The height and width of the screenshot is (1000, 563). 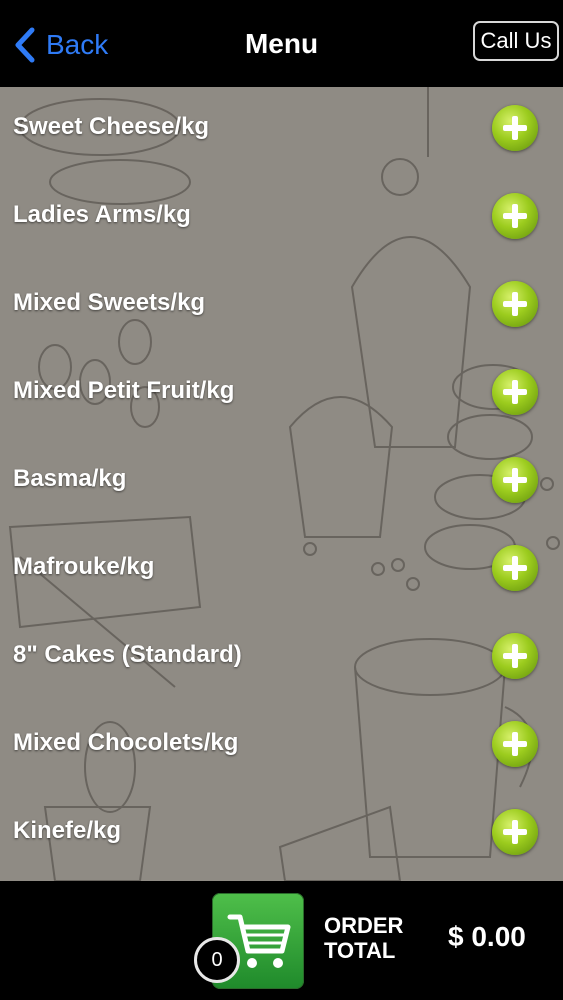 What do you see at coordinates (281, 835) in the screenshot?
I see `menu-item: Kinefe/kg` at bounding box center [281, 835].